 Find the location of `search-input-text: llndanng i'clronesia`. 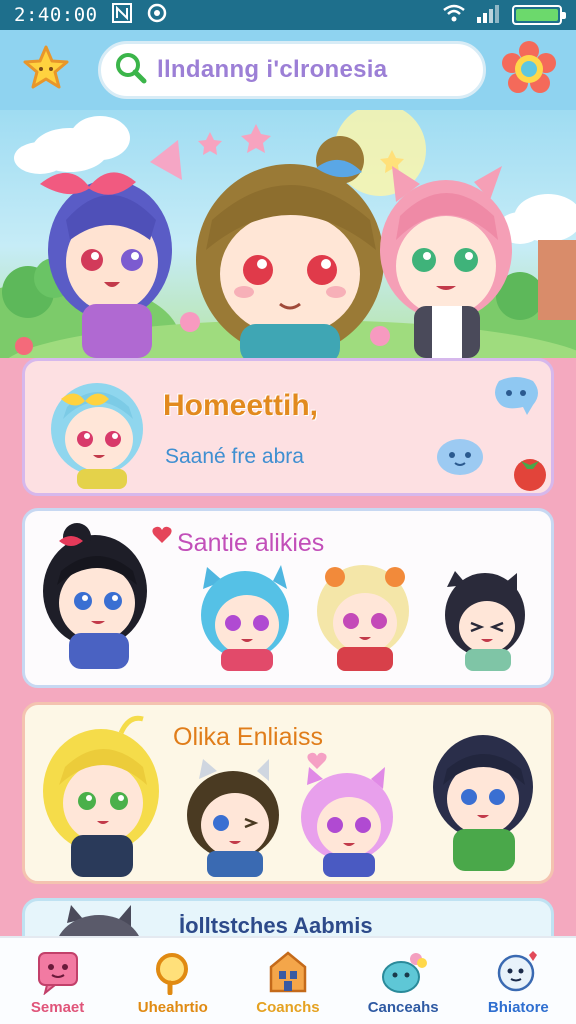

search-input-text: llndanng i'clronesia is located at coordinates (272, 70).